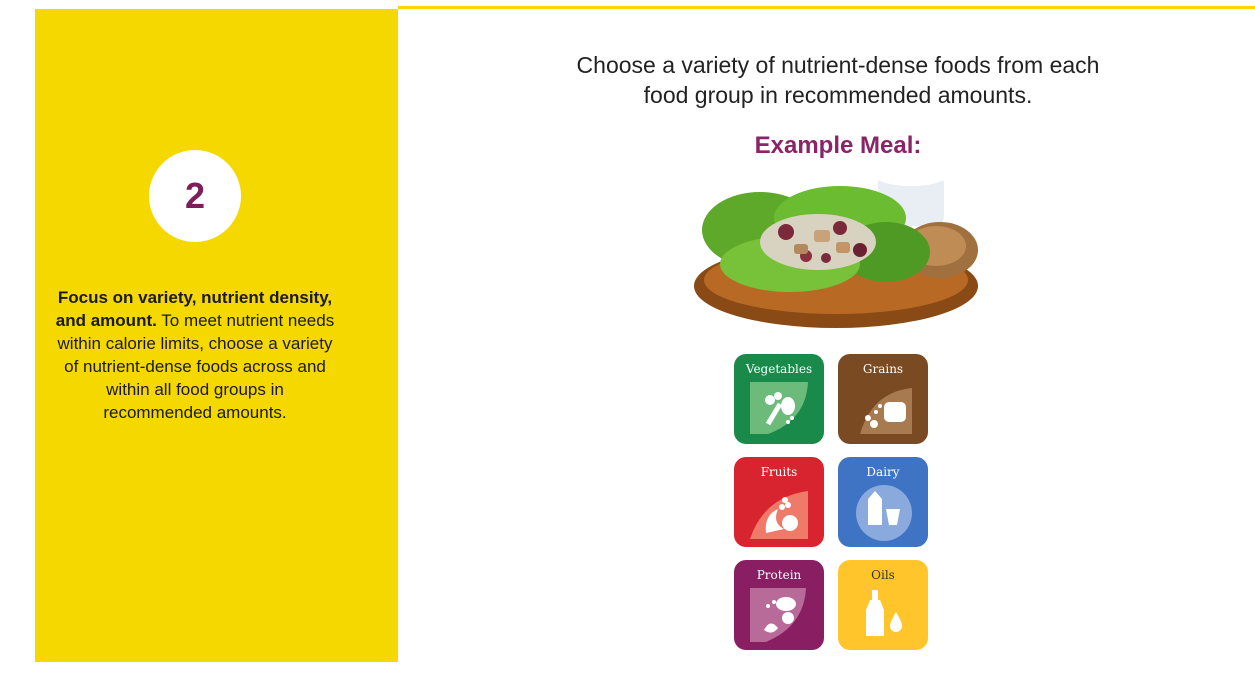  What do you see at coordinates (779, 399) in the screenshot?
I see `food-group-vegetables: Vegetables` at bounding box center [779, 399].